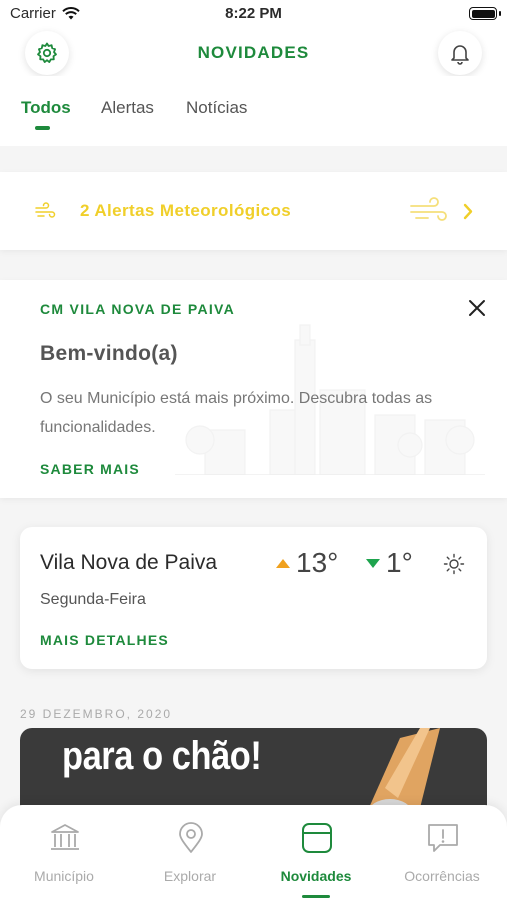 The image size is (507, 900). I want to click on max-temperature: 13°, so click(307, 563).